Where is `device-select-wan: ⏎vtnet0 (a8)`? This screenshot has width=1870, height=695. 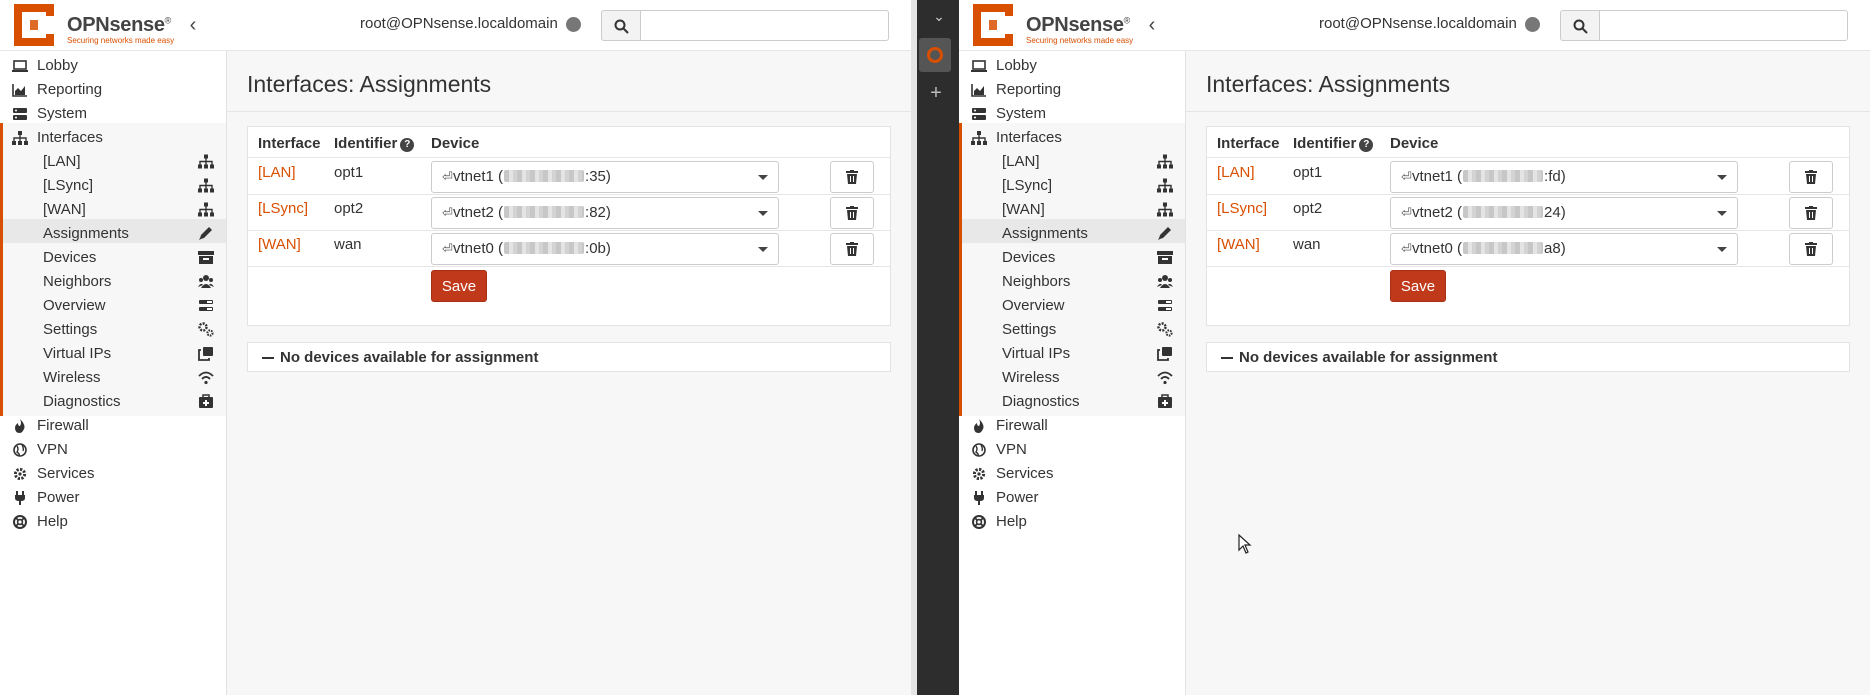
device-select-wan: ⏎vtnet0 (a8) is located at coordinates (1564, 249).